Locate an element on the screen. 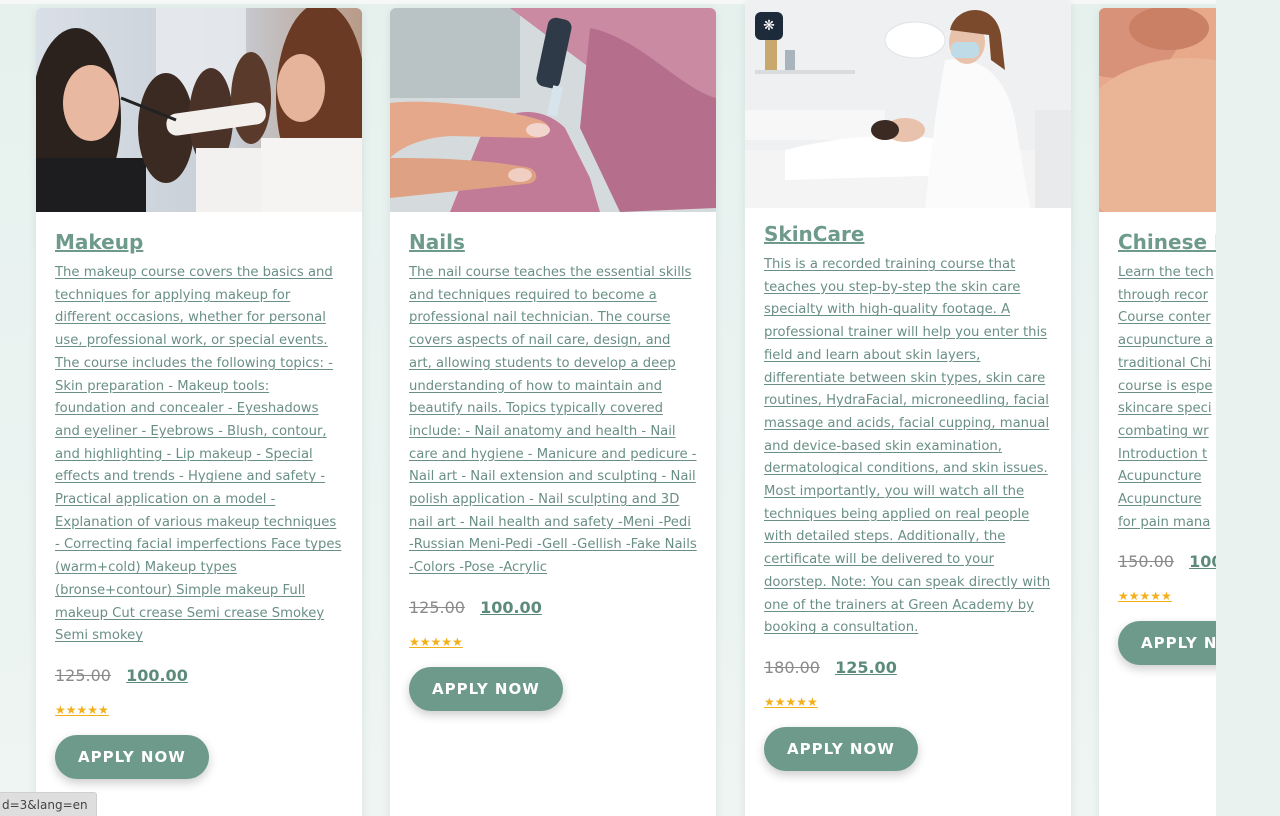  makeup-course-image is located at coordinates (199, 110).